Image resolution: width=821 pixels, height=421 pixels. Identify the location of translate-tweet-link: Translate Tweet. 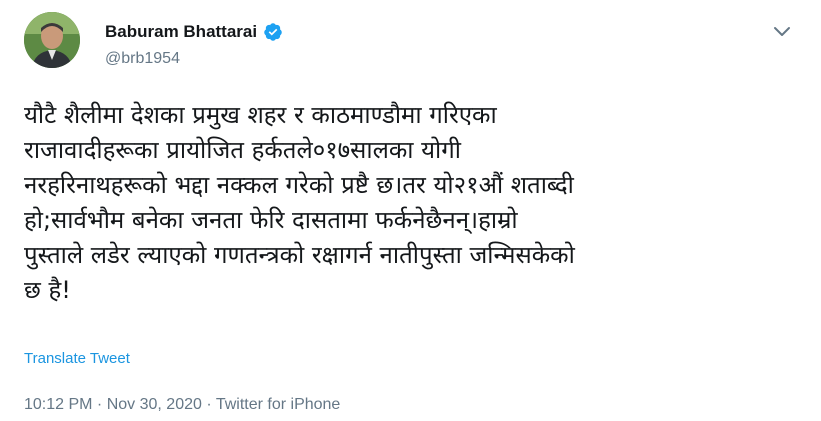
(77, 358).